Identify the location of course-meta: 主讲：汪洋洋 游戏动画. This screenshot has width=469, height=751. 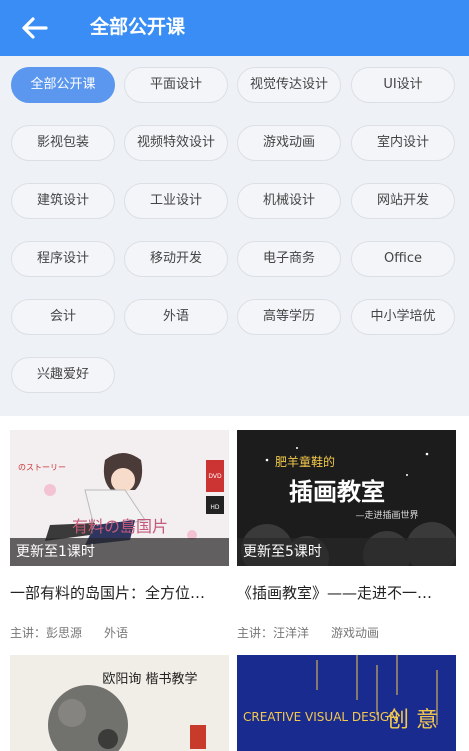
(308, 633).